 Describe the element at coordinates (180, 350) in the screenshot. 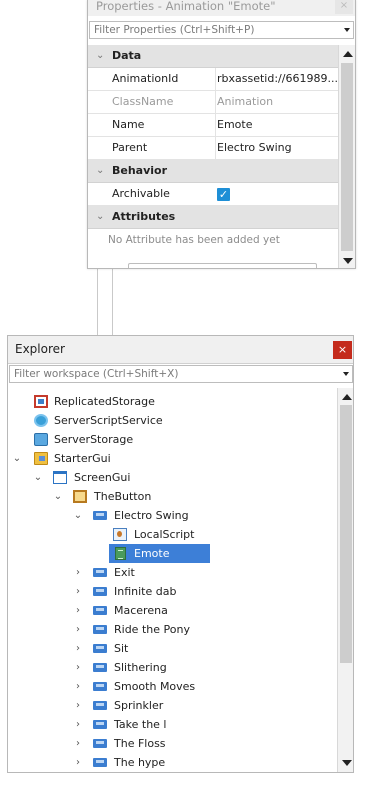

I see `explorer-titlebar: Explorer` at that location.